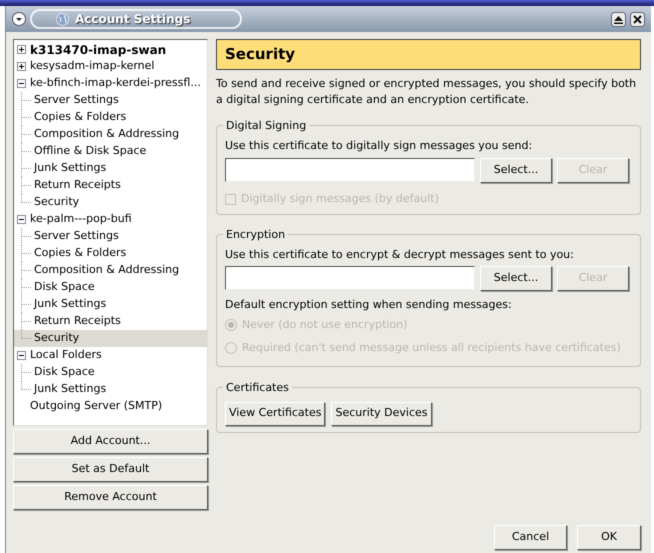 The width and height of the screenshot is (654, 553). What do you see at coordinates (255, 234) in the screenshot?
I see `group-legend: Encryption` at bounding box center [255, 234].